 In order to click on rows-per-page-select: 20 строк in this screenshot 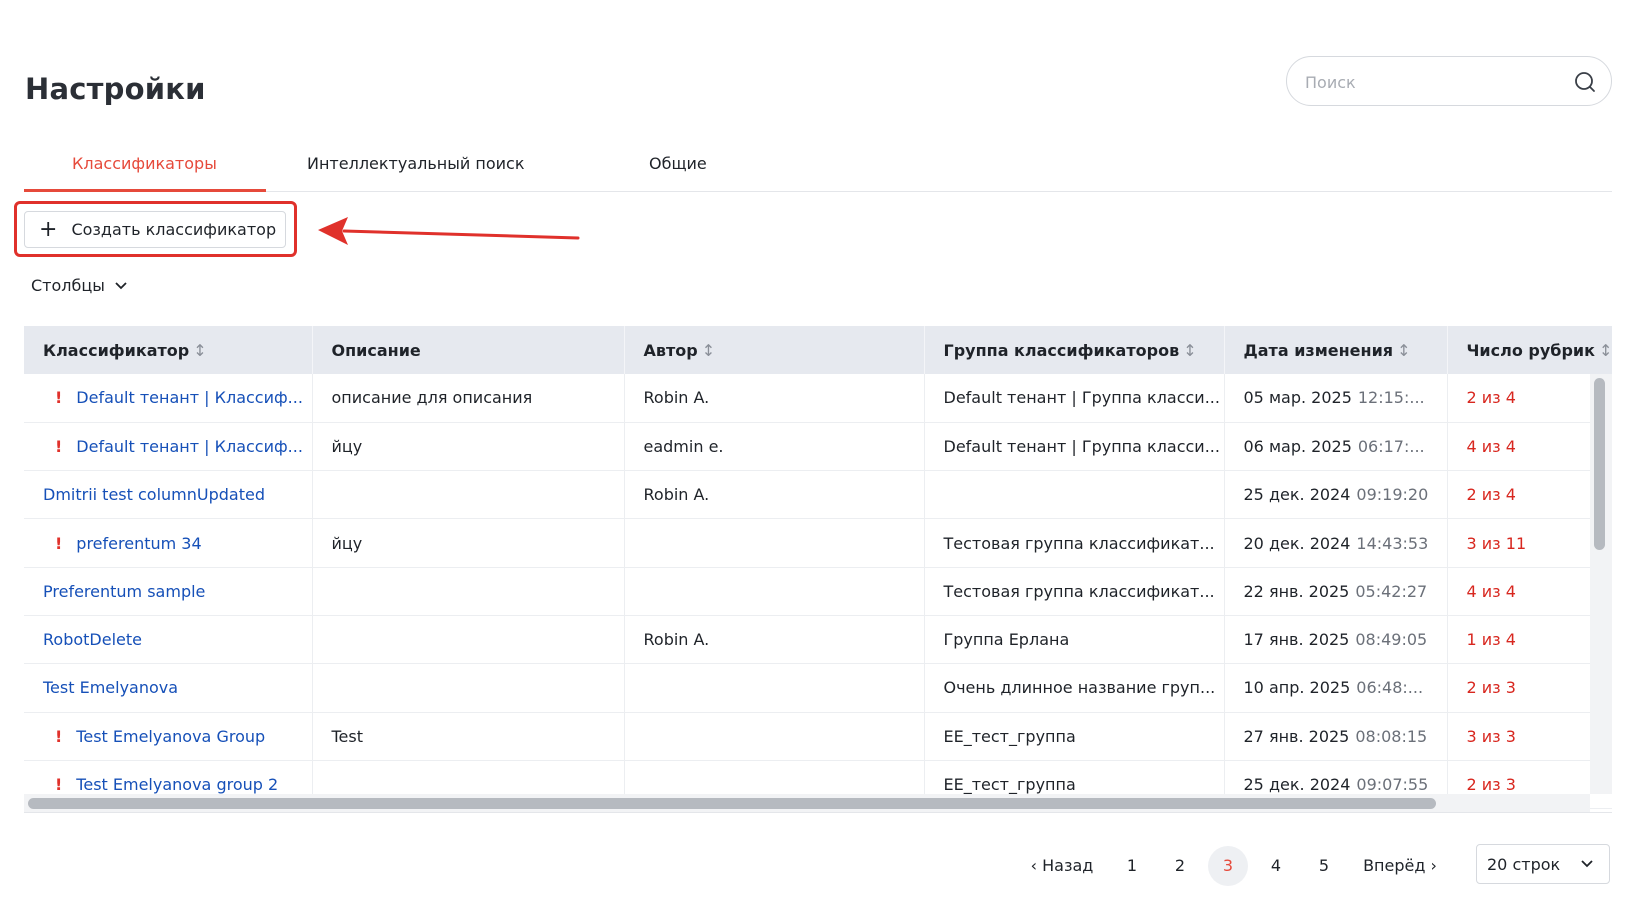, I will do `click(1543, 864)`.